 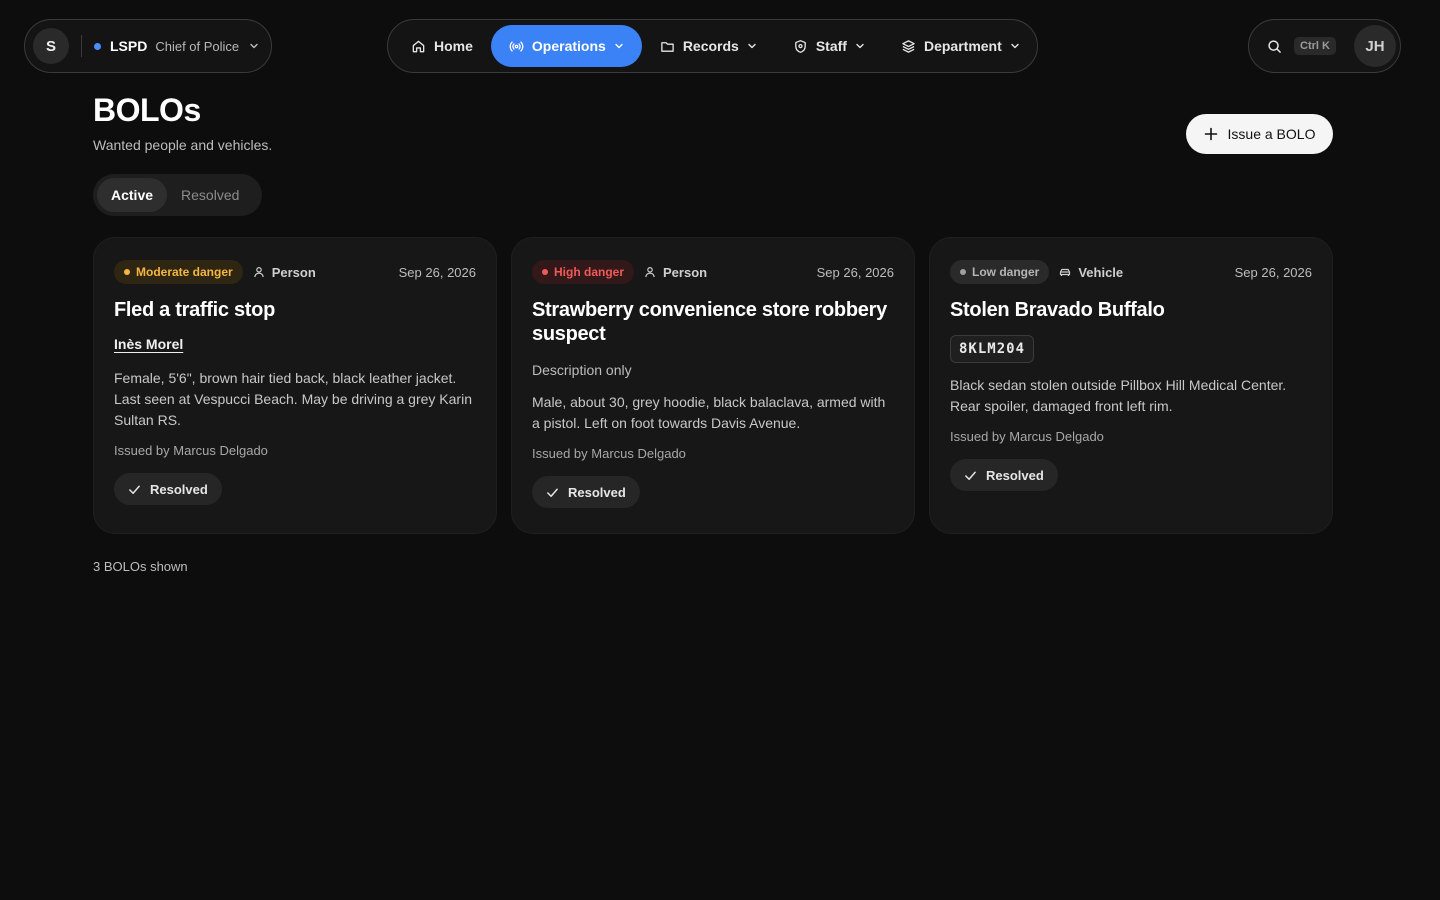 I want to click on plus-icon, so click(x=1210, y=134).